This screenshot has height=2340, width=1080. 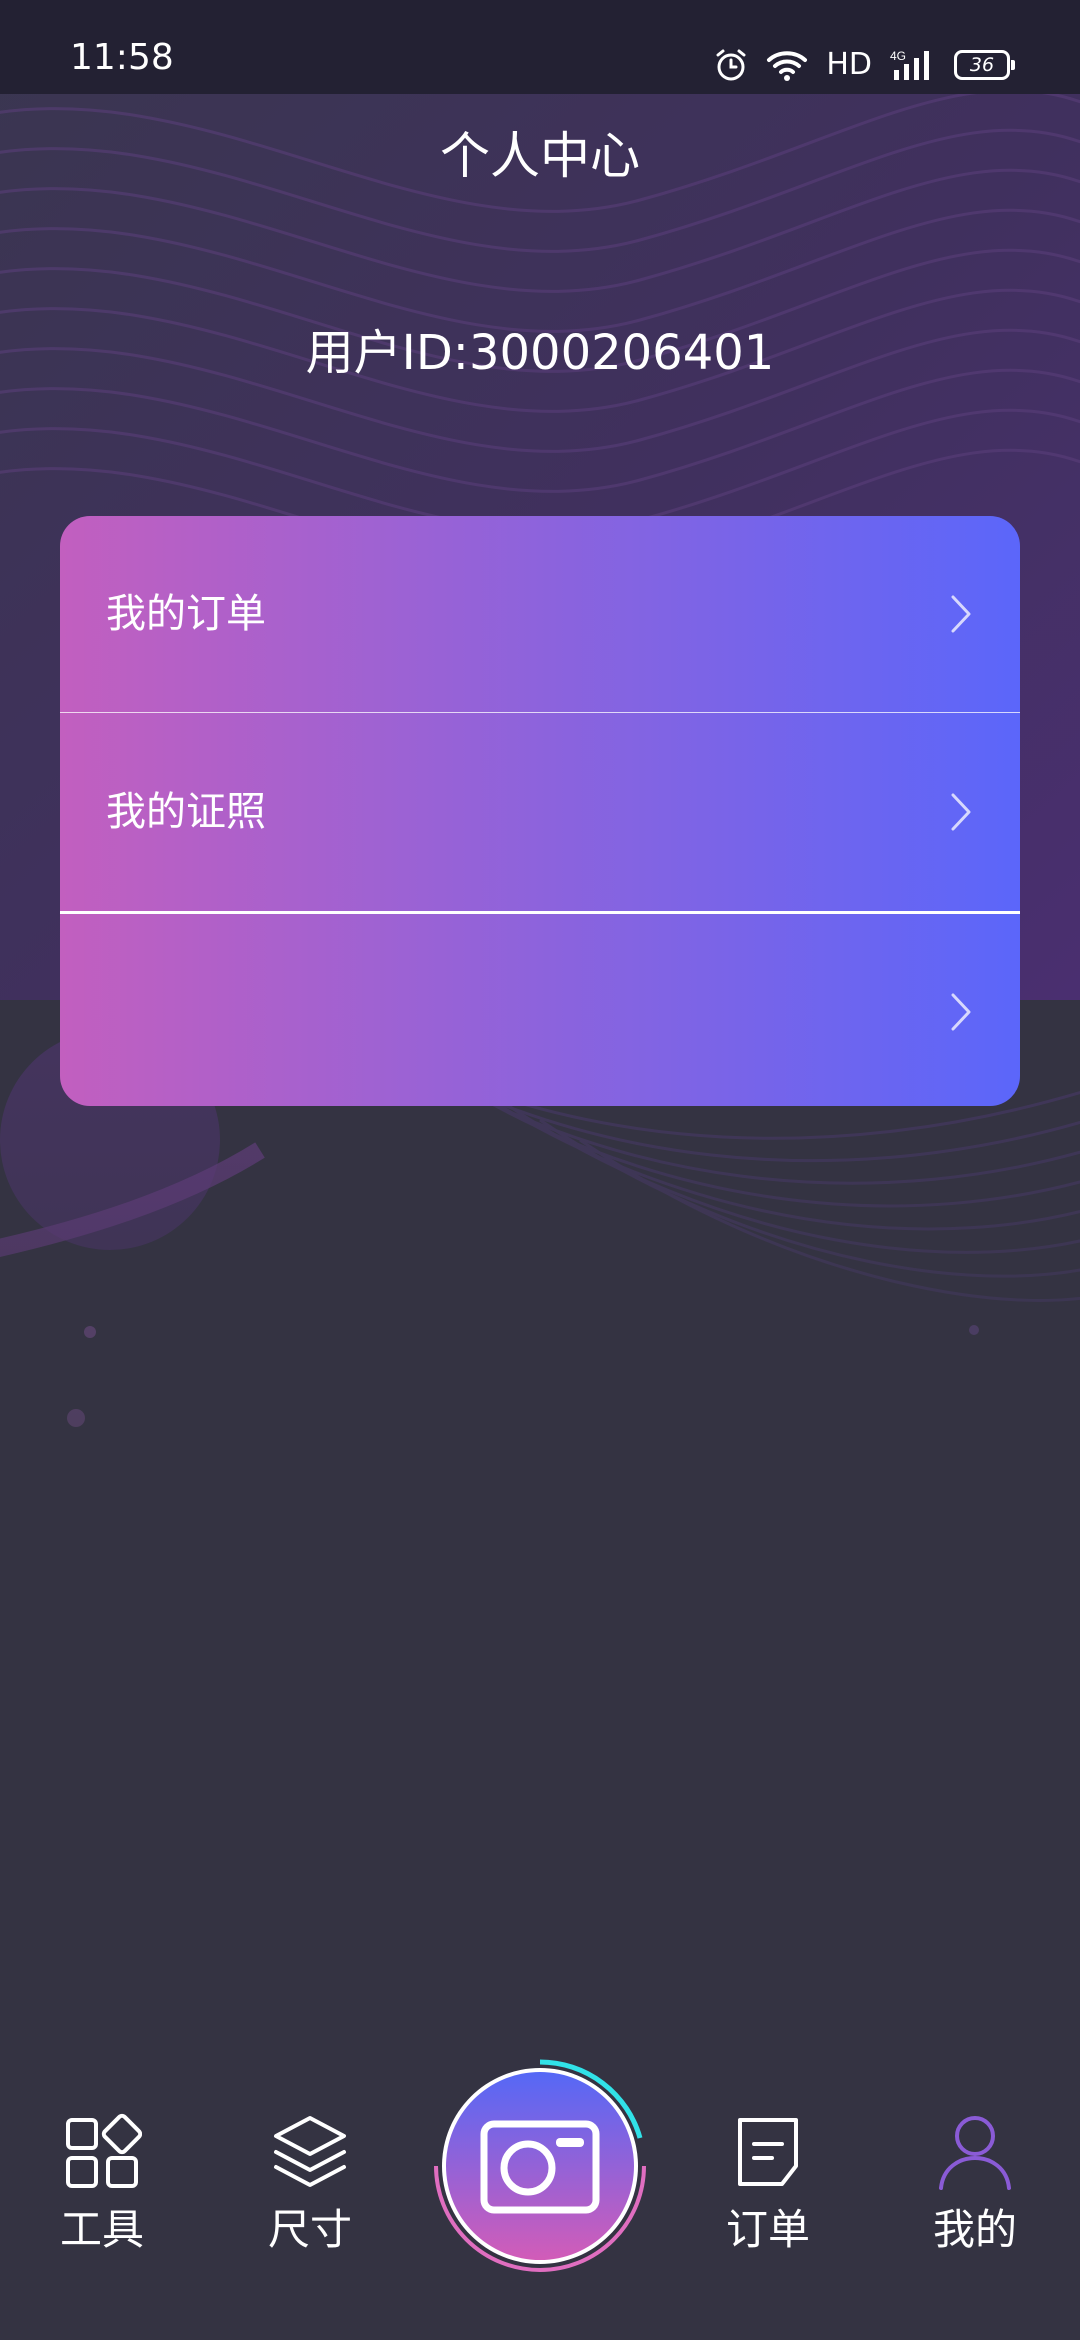 What do you see at coordinates (540, 1010) in the screenshot?
I see `menu-item-empty` at bounding box center [540, 1010].